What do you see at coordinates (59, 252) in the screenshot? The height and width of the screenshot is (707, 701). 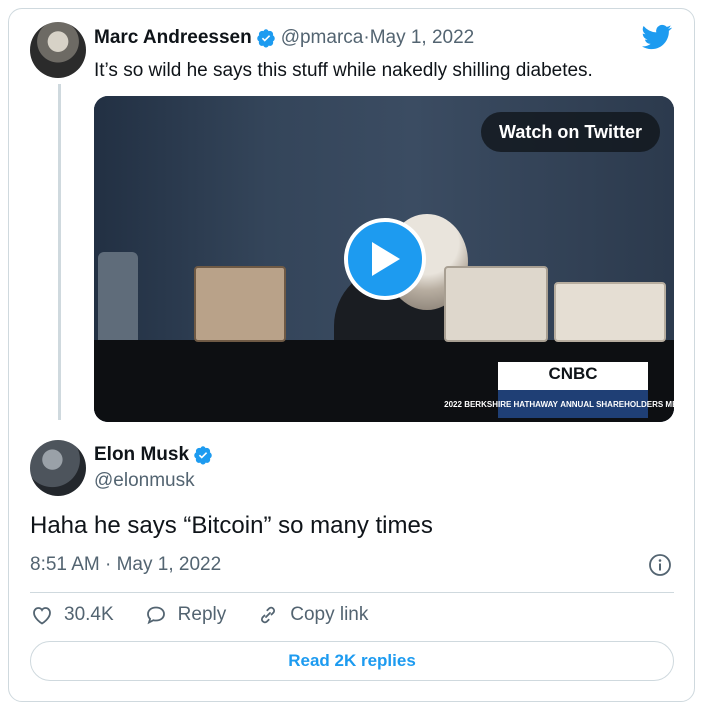 I see `thread-connector-line` at bounding box center [59, 252].